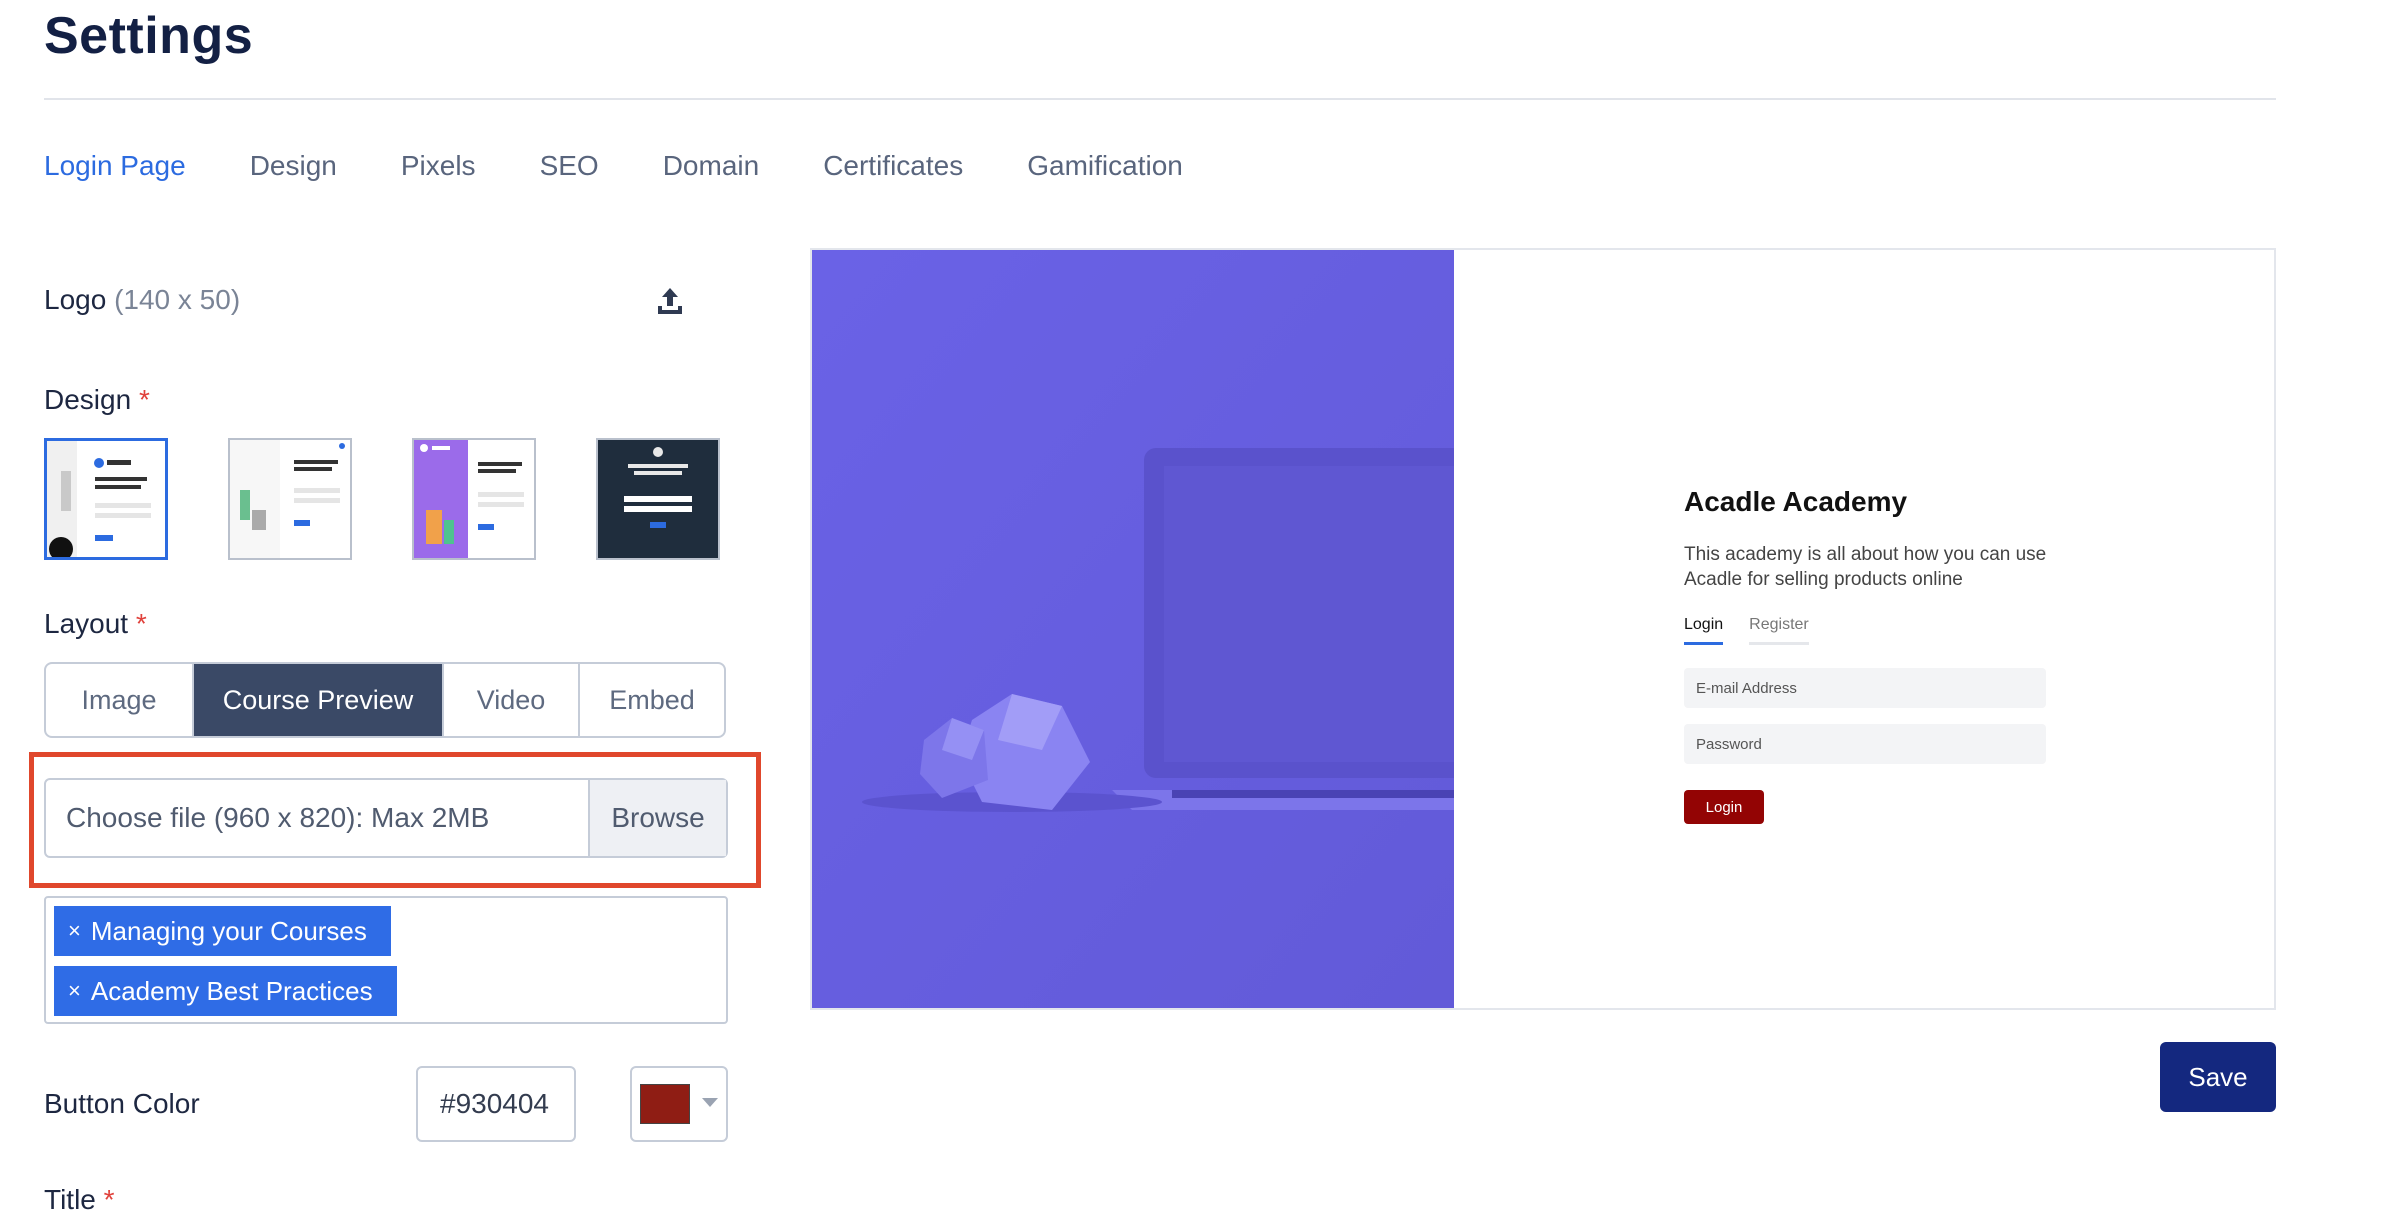  What do you see at coordinates (1865, 688) in the screenshot?
I see `preview-email-field: E-mail Address` at bounding box center [1865, 688].